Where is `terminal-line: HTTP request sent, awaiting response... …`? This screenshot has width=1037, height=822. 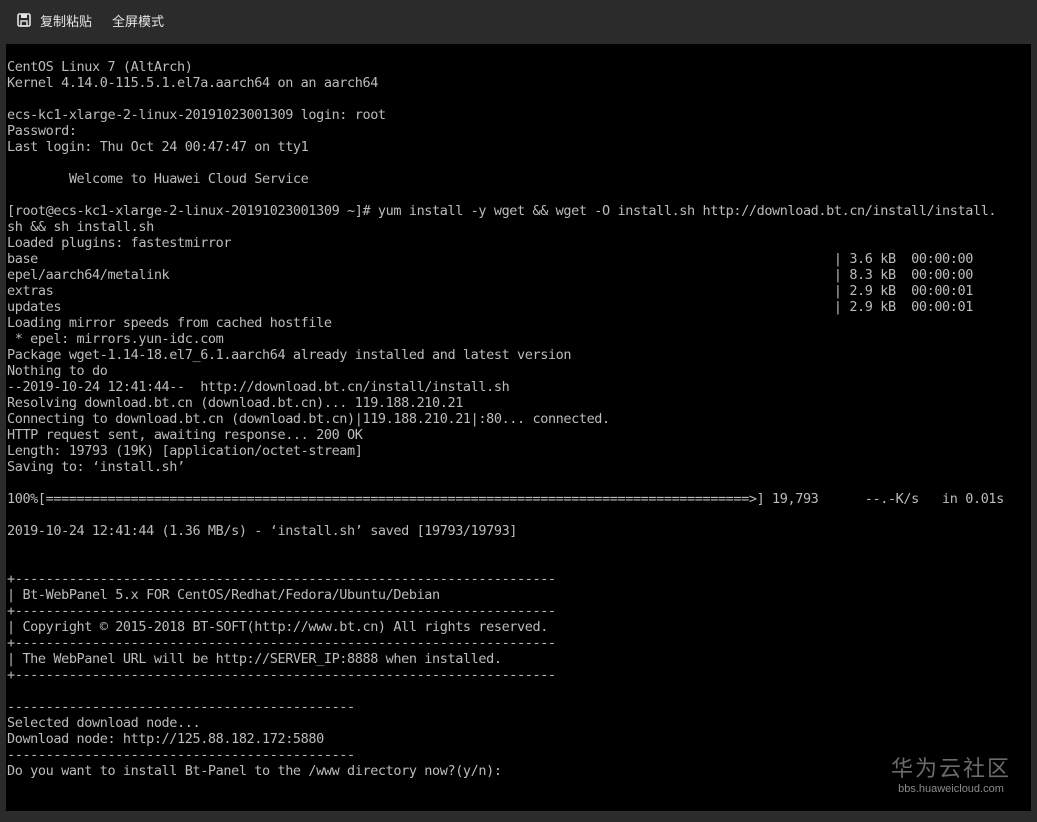
terminal-line: HTTP request sent, awaiting response... … is located at coordinates (185, 435).